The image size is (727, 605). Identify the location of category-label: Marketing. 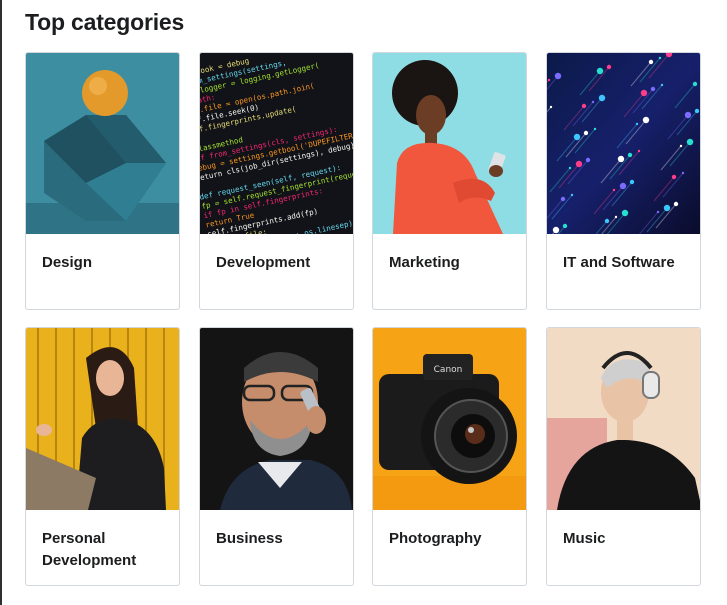
(424, 262).